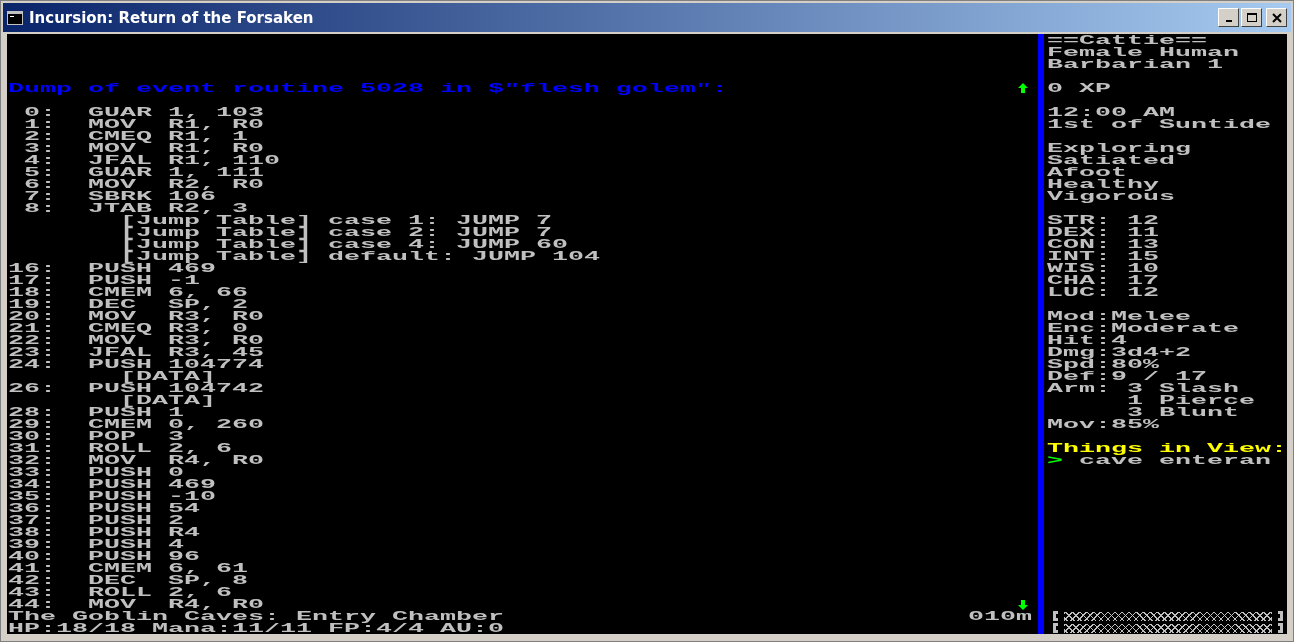  What do you see at coordinates (32, 556) in the screenshot?
I see `line-address: 40:` at bounding box center [32, 556].